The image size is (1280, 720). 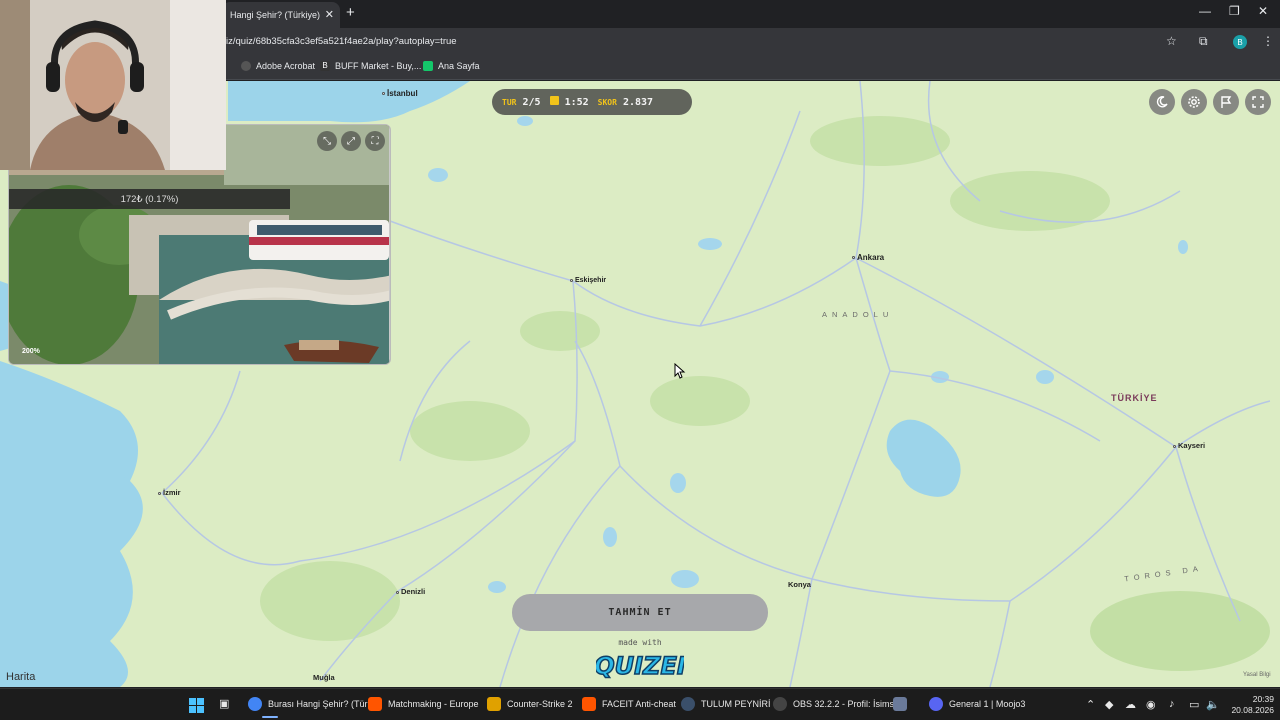 What do you see at coordinates (569, 102) in the screenshot?
I see `timer: 1:52` at bounding box center [569, 102].